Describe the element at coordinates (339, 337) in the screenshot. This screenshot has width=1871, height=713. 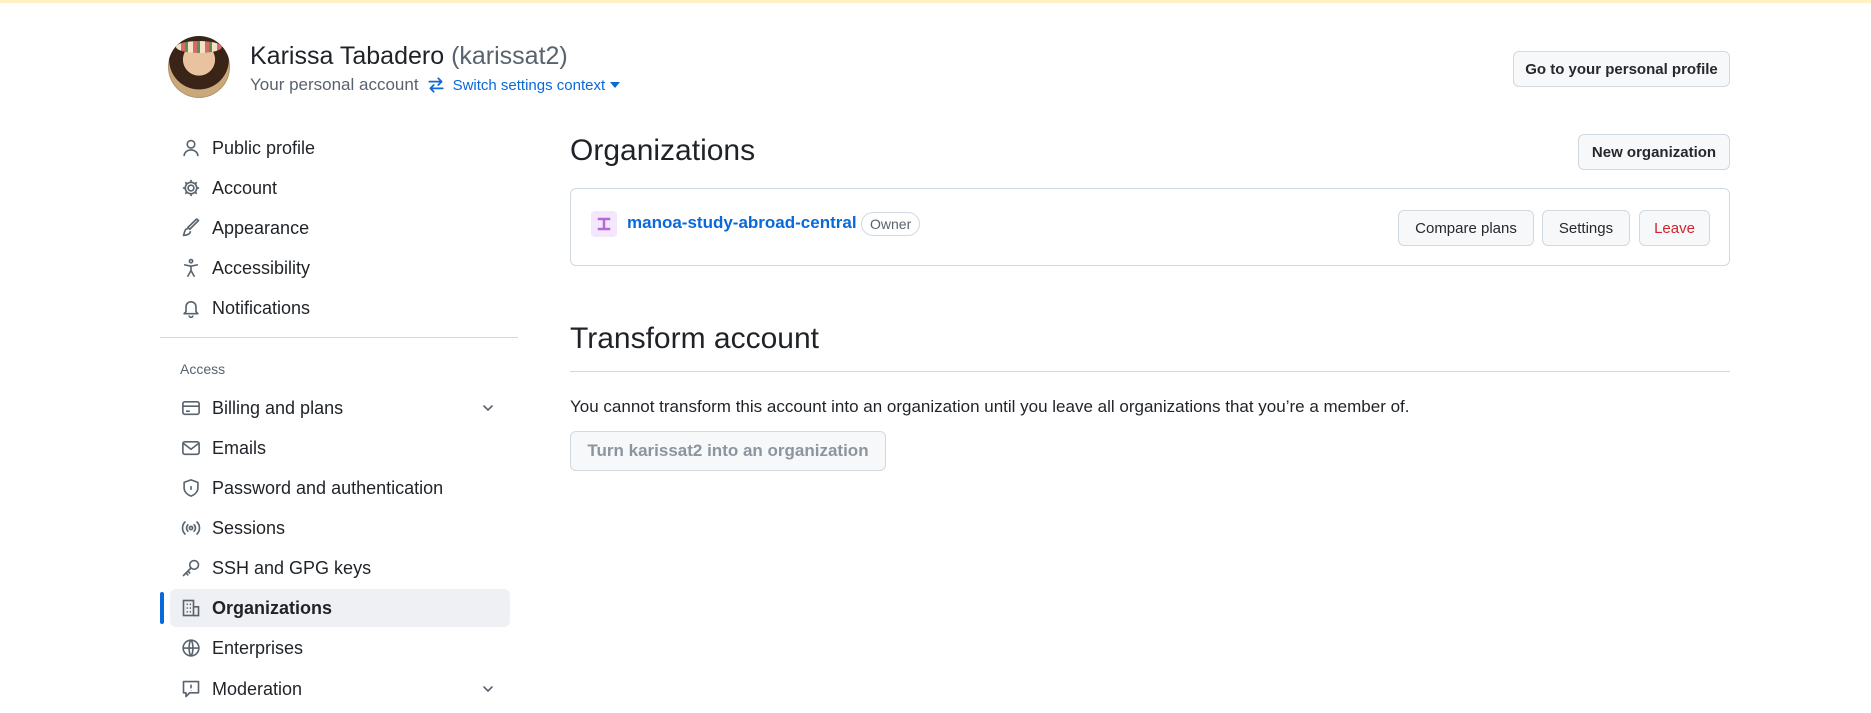
I see `sidebar-divider` at that location.